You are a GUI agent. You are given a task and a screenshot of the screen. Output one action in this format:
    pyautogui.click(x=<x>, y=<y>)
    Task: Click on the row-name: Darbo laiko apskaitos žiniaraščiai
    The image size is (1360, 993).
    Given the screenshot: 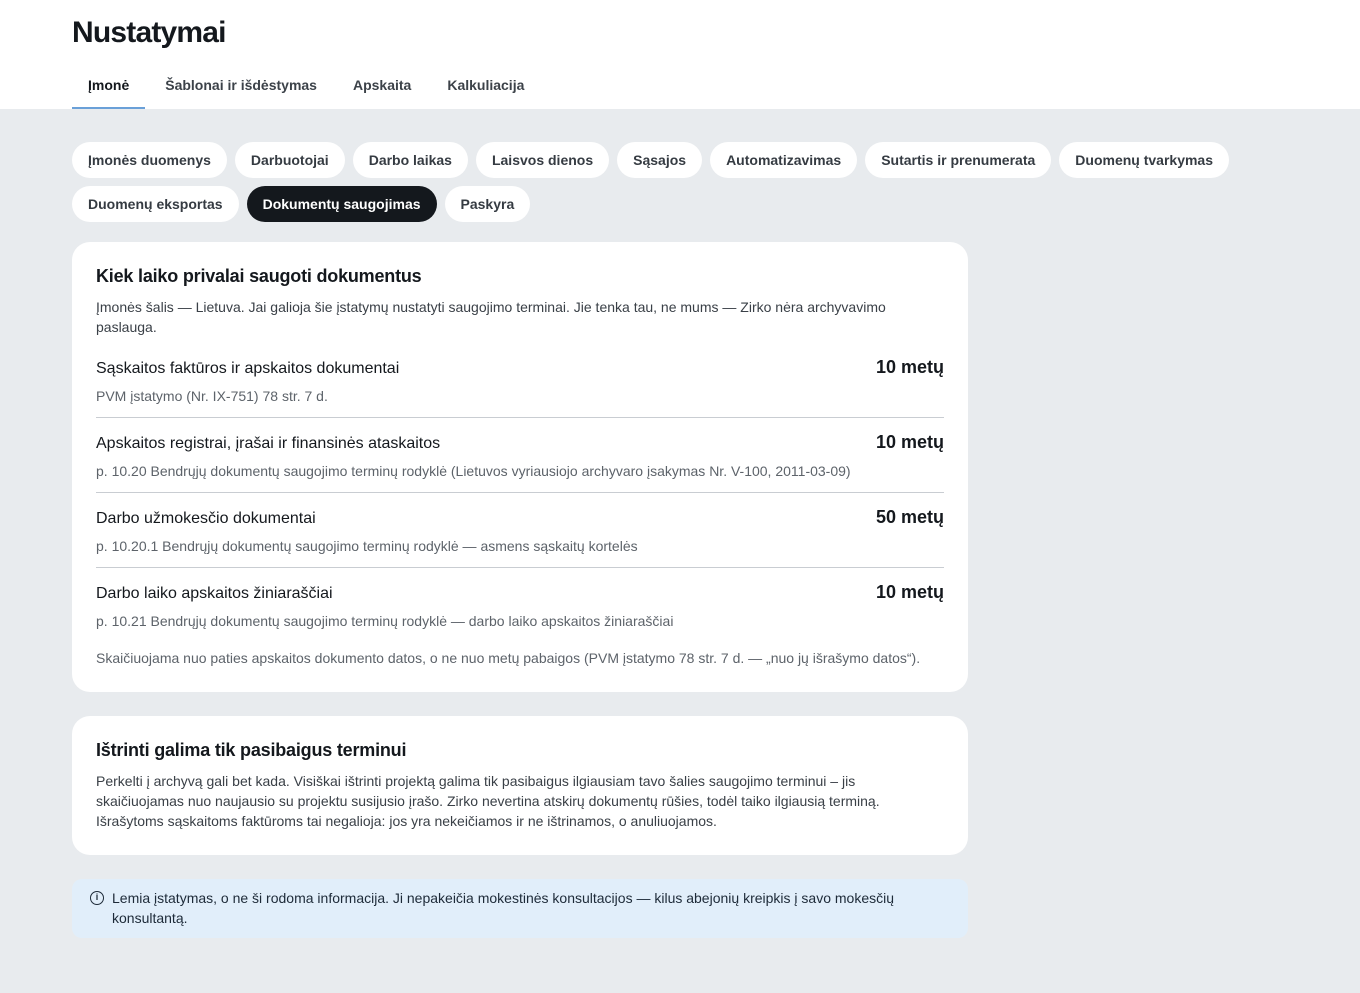 What is the action you would take?
    pyautogui.click(x=214, y=593)
    